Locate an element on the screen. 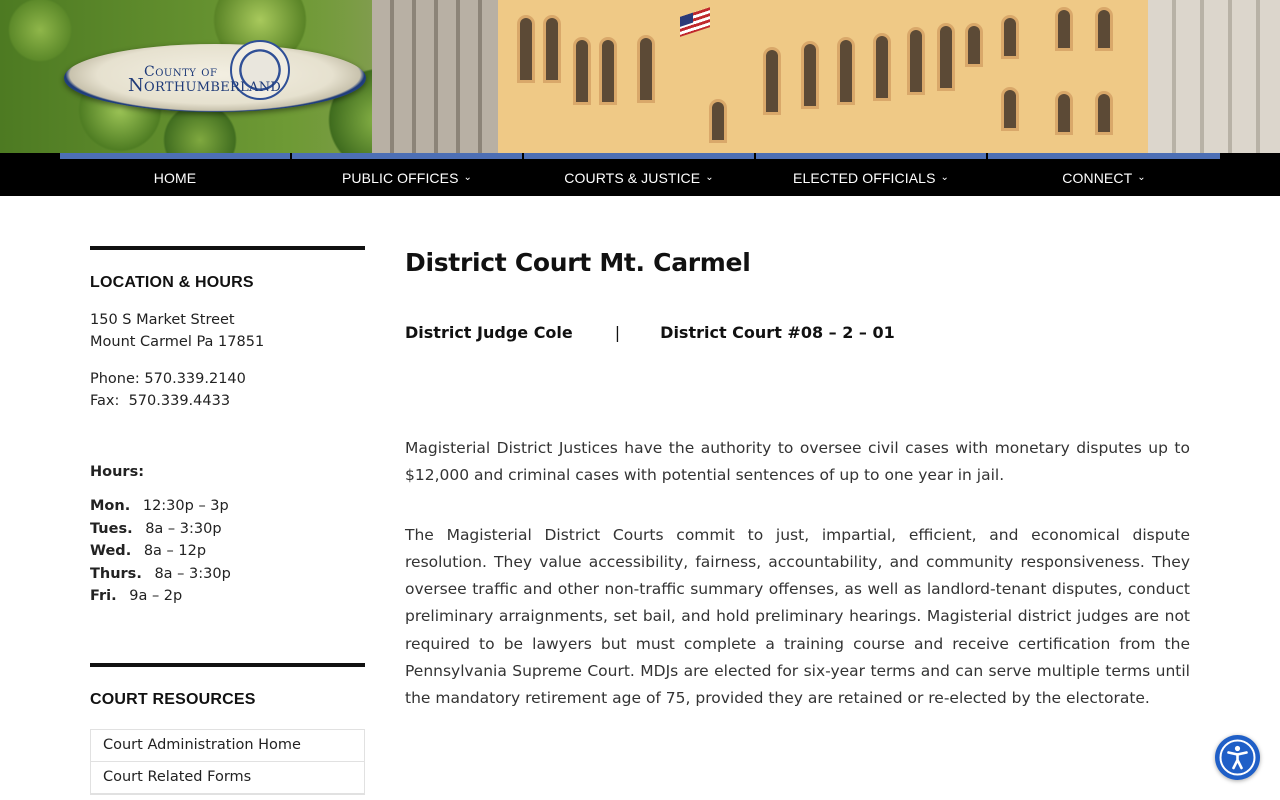 The height and width of the screenshot is (800, 1280). nav-public-offices: PUBLIC OFFICES ⌄ is located at coordinates (407, 174).